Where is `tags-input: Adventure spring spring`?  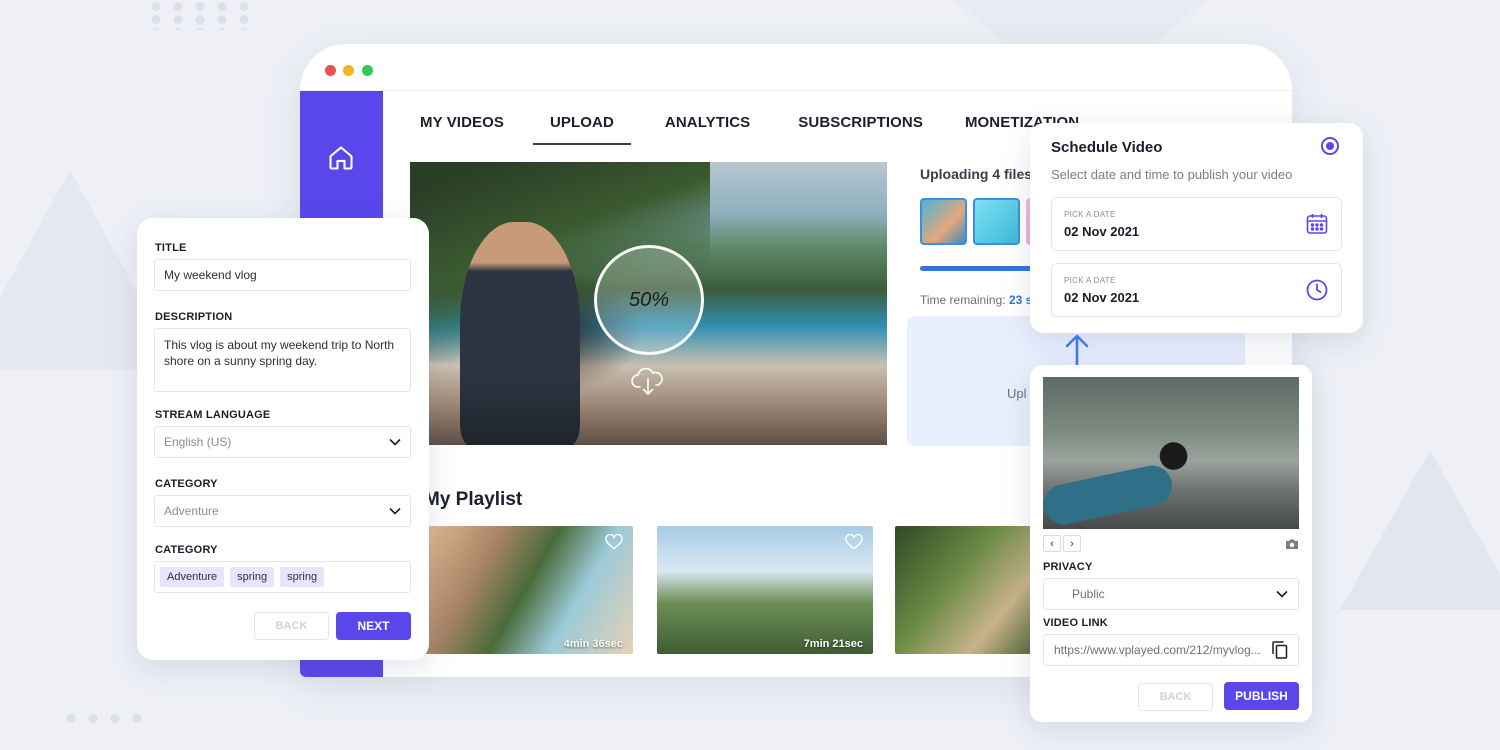 tags-input: Adventure spring spring is located at coordinates (282, 577).